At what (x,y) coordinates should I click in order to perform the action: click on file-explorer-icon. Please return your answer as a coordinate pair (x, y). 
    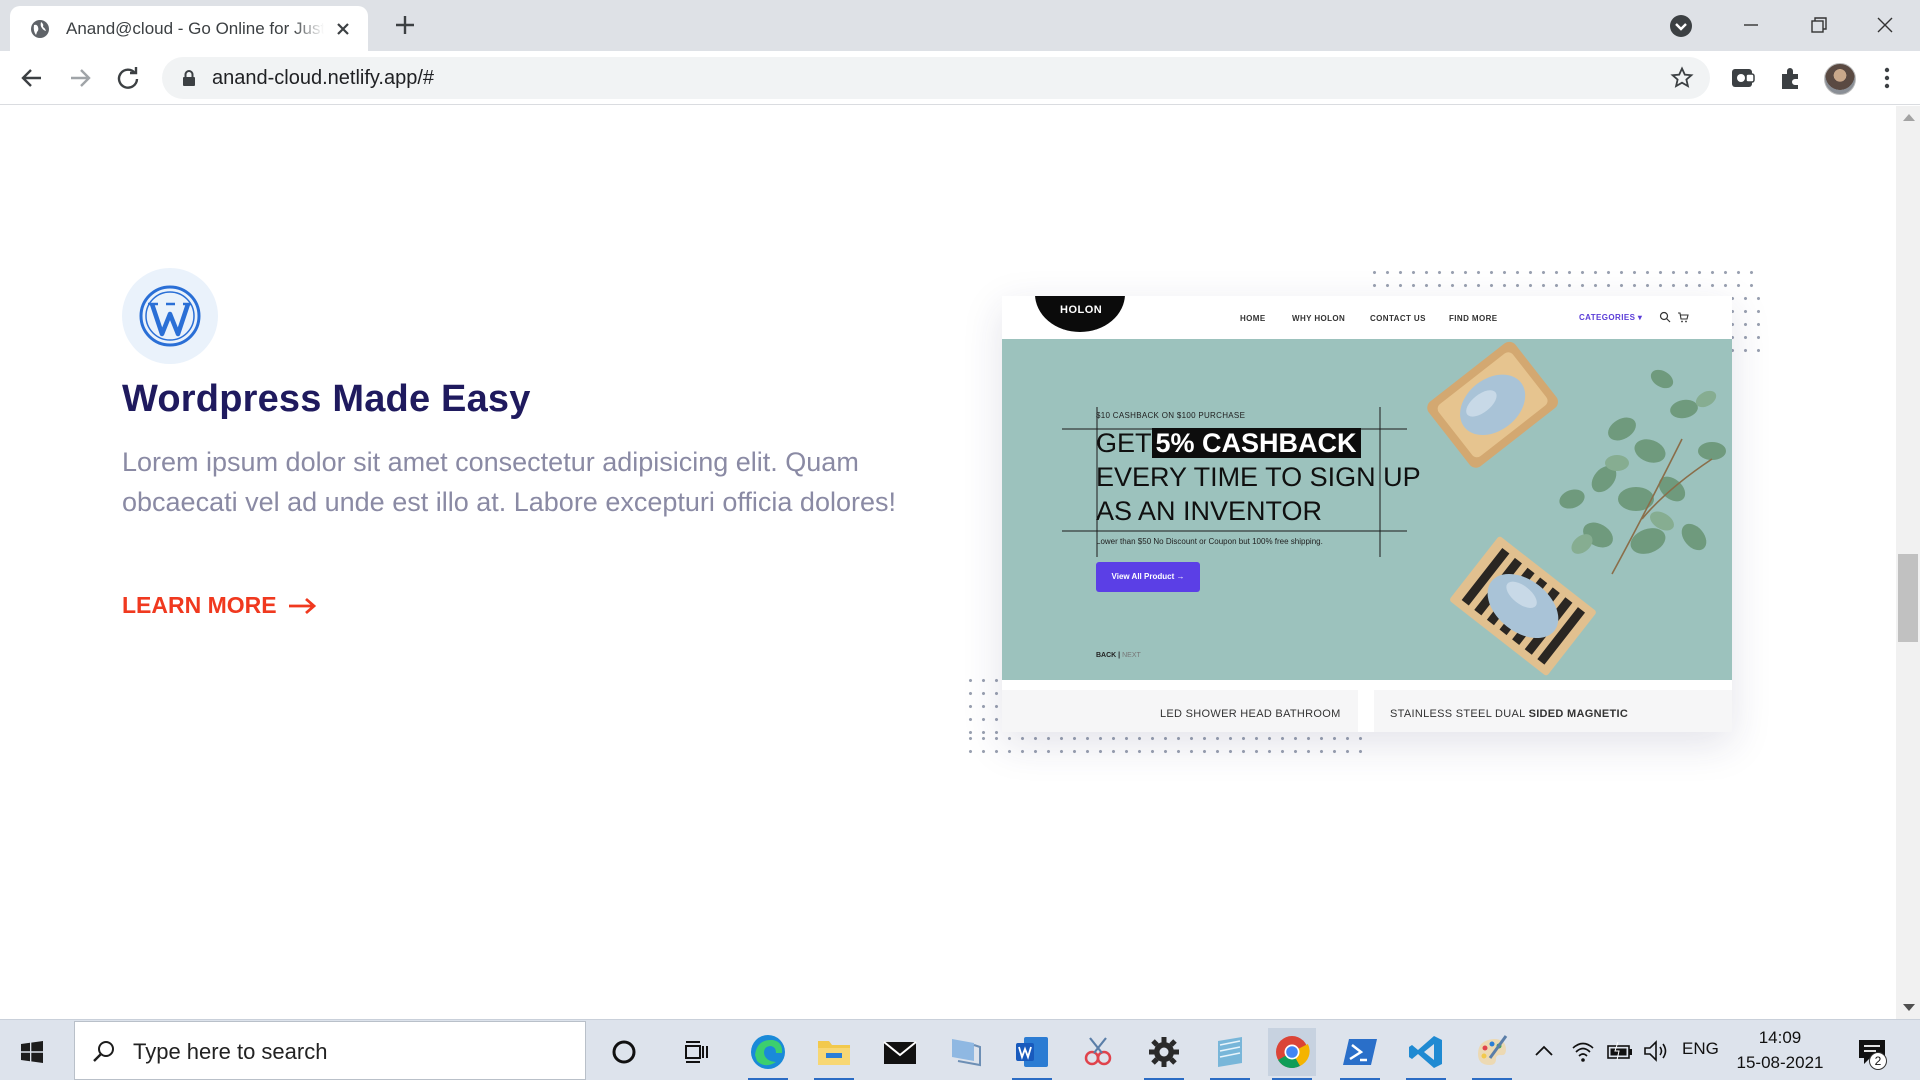
    Looking at the image, I should click on (834, 1054).